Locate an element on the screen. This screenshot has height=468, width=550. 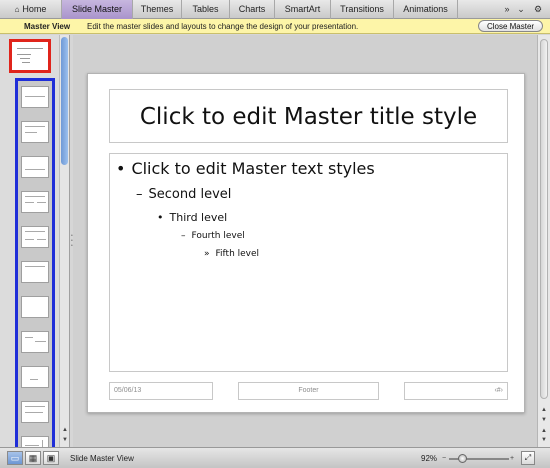
tab-home-label: Home is located at coordinates (34, 9).